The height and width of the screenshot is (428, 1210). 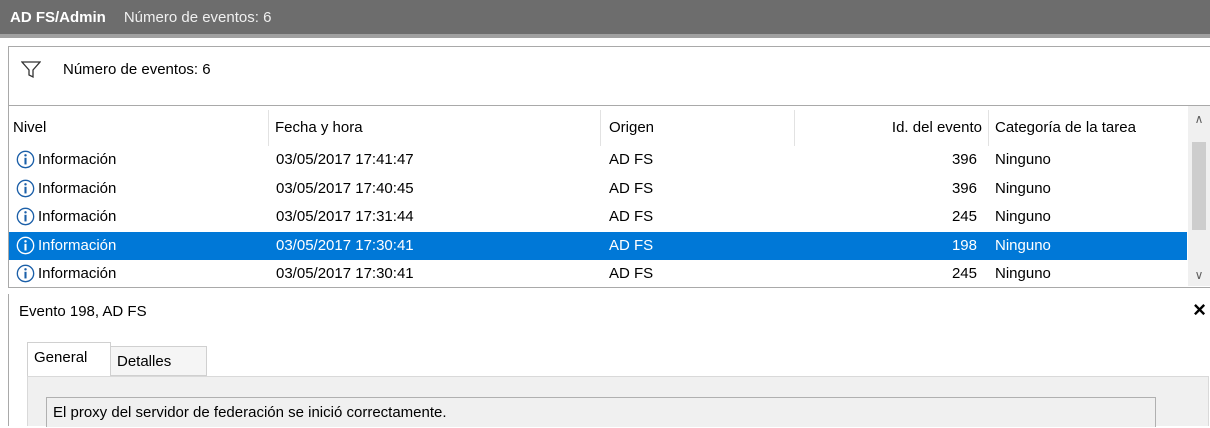 What do you see at coordinates (698, 128) in the screenshot?
I see `column-header-source: Origen` at bounding box center [698, 128].